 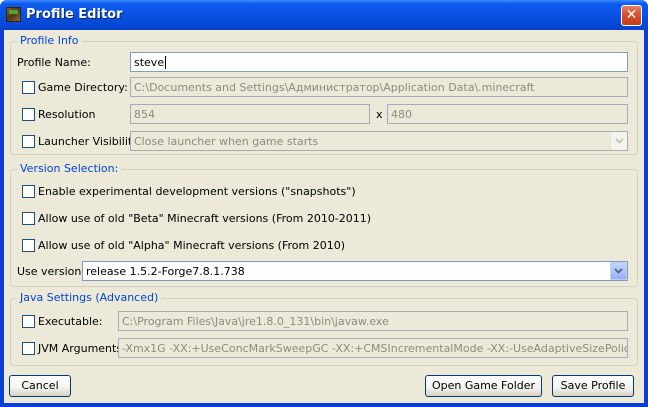 I want to click on resolution-label: Resolution, so click(x=67, y=114).